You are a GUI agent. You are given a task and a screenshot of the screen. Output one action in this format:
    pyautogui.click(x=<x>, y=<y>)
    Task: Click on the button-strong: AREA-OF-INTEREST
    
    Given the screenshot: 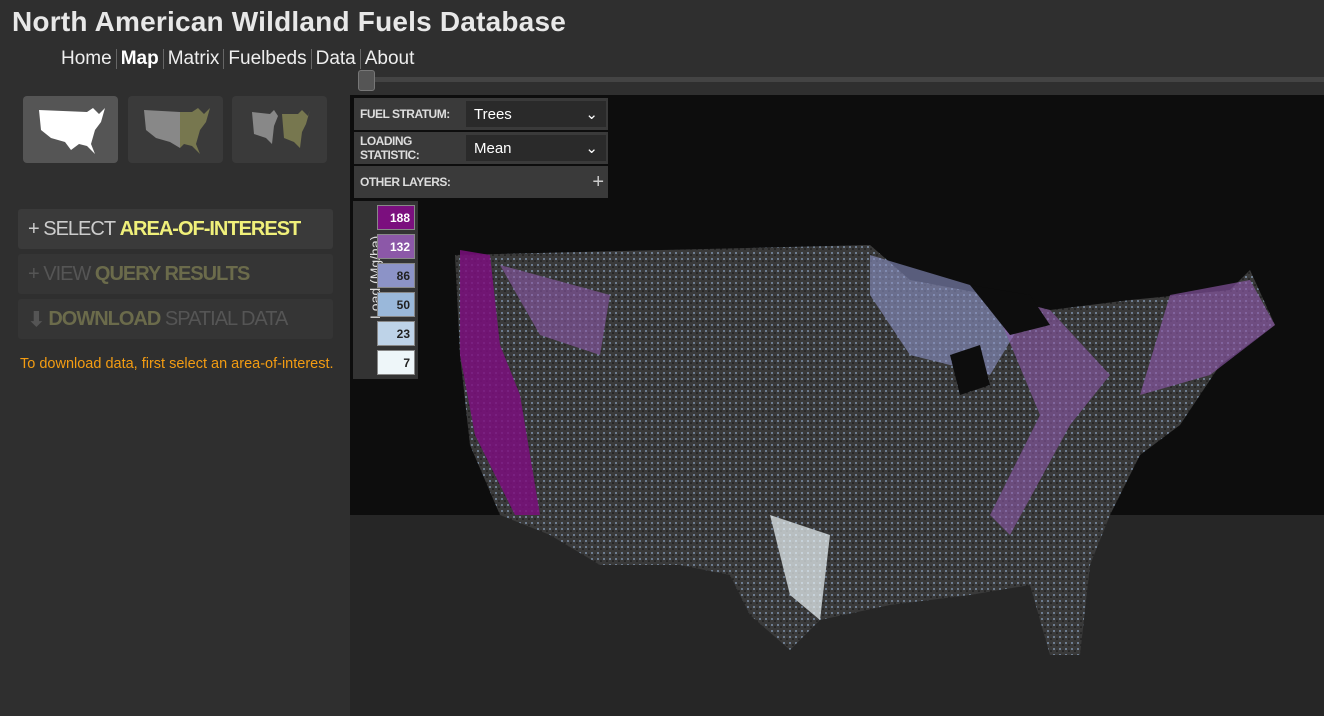 What is the action you would take?
    pyautogui.click(x=210, y=228)
    